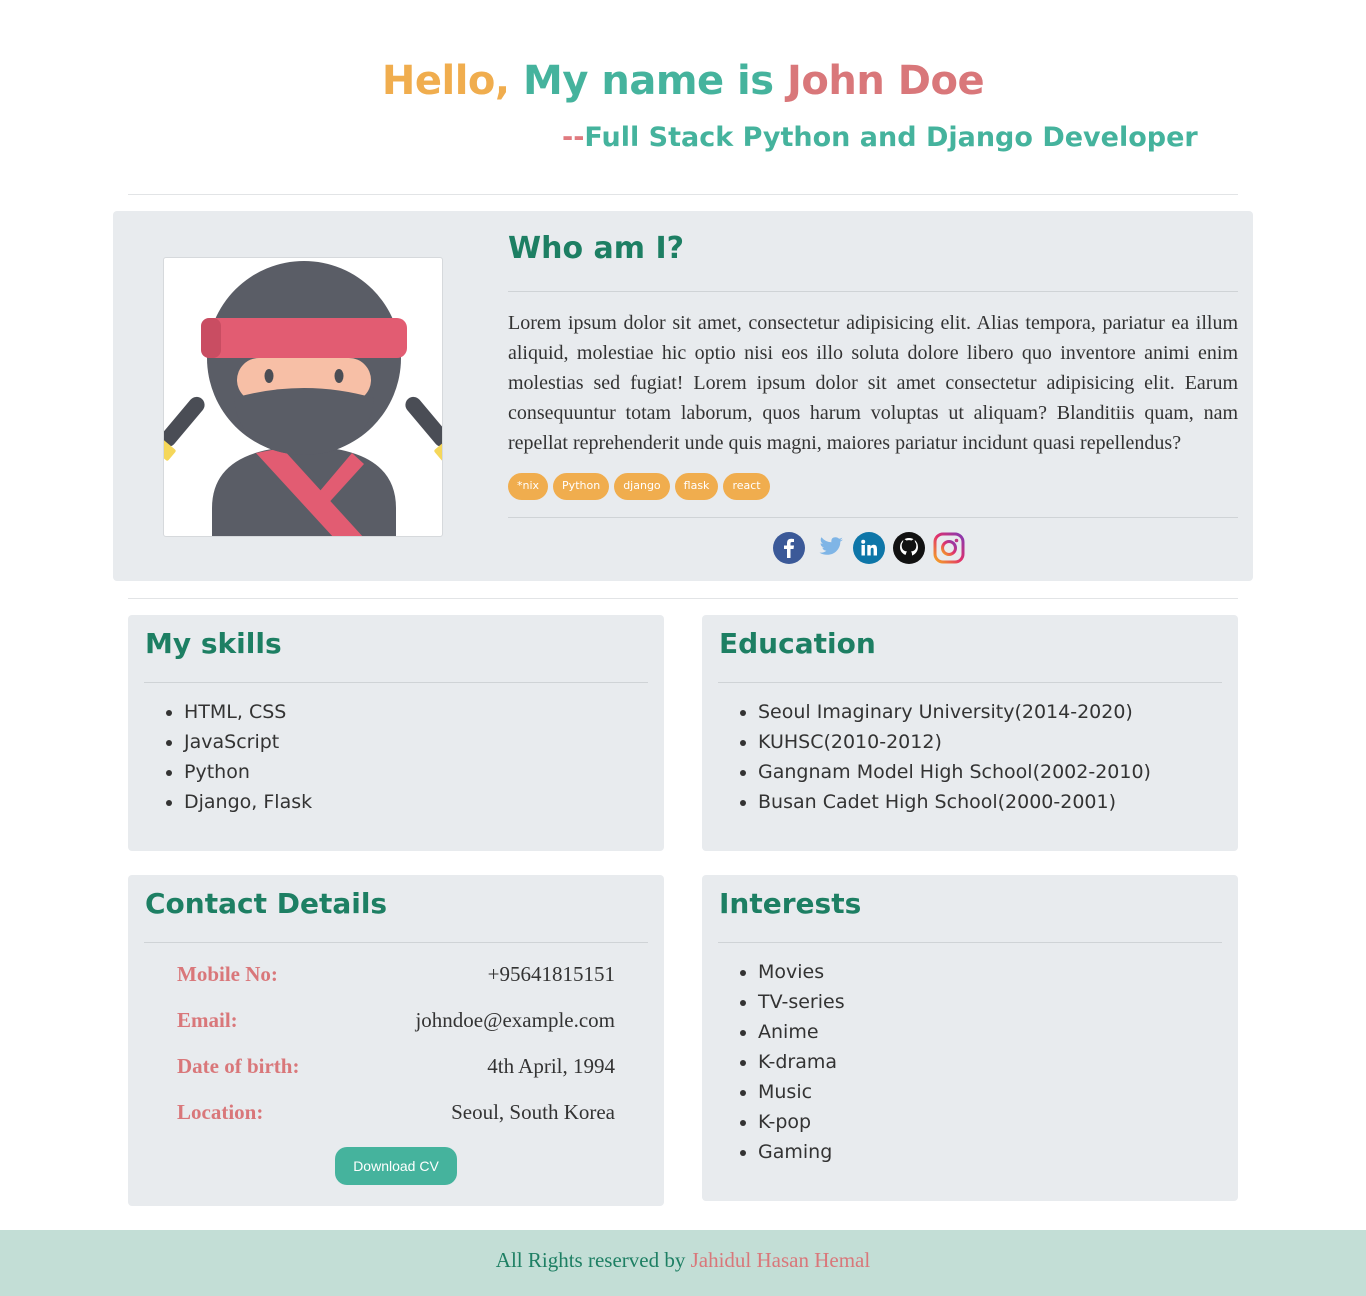 The width and height of the screenshot is (1366, 1296). I want to click on tag-django: django, so click(642, 486).